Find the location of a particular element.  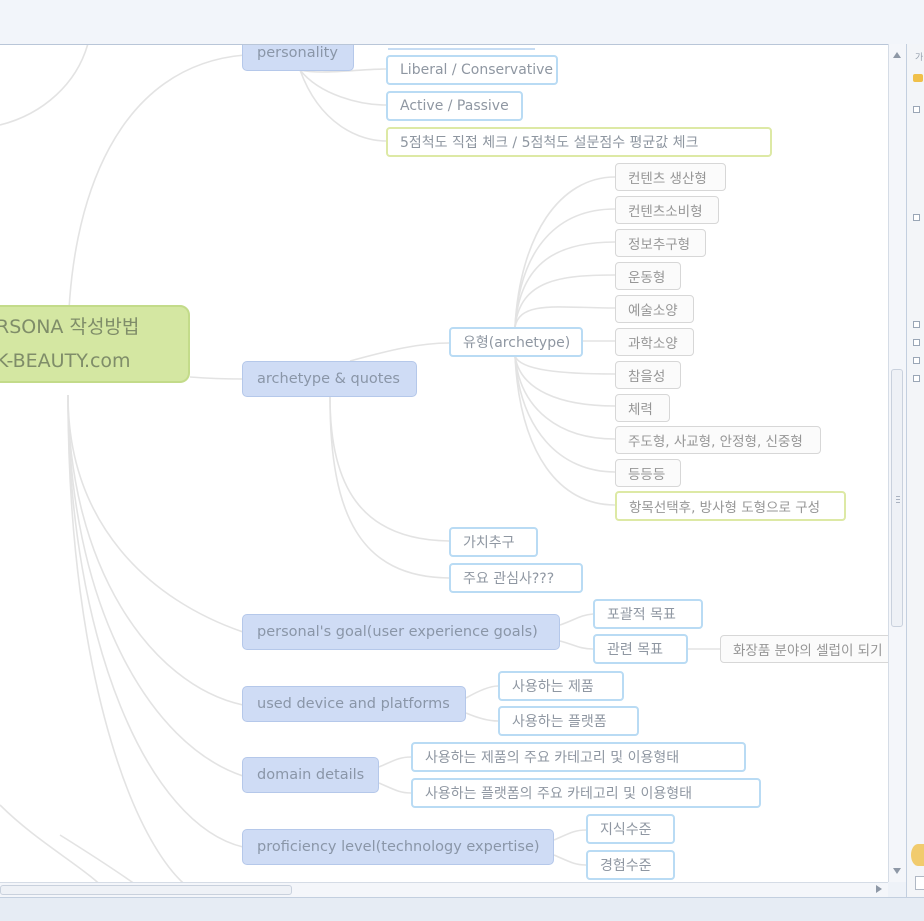

leaf-label: 컨텐츠 생산형 is located at coordinates (667, 179).